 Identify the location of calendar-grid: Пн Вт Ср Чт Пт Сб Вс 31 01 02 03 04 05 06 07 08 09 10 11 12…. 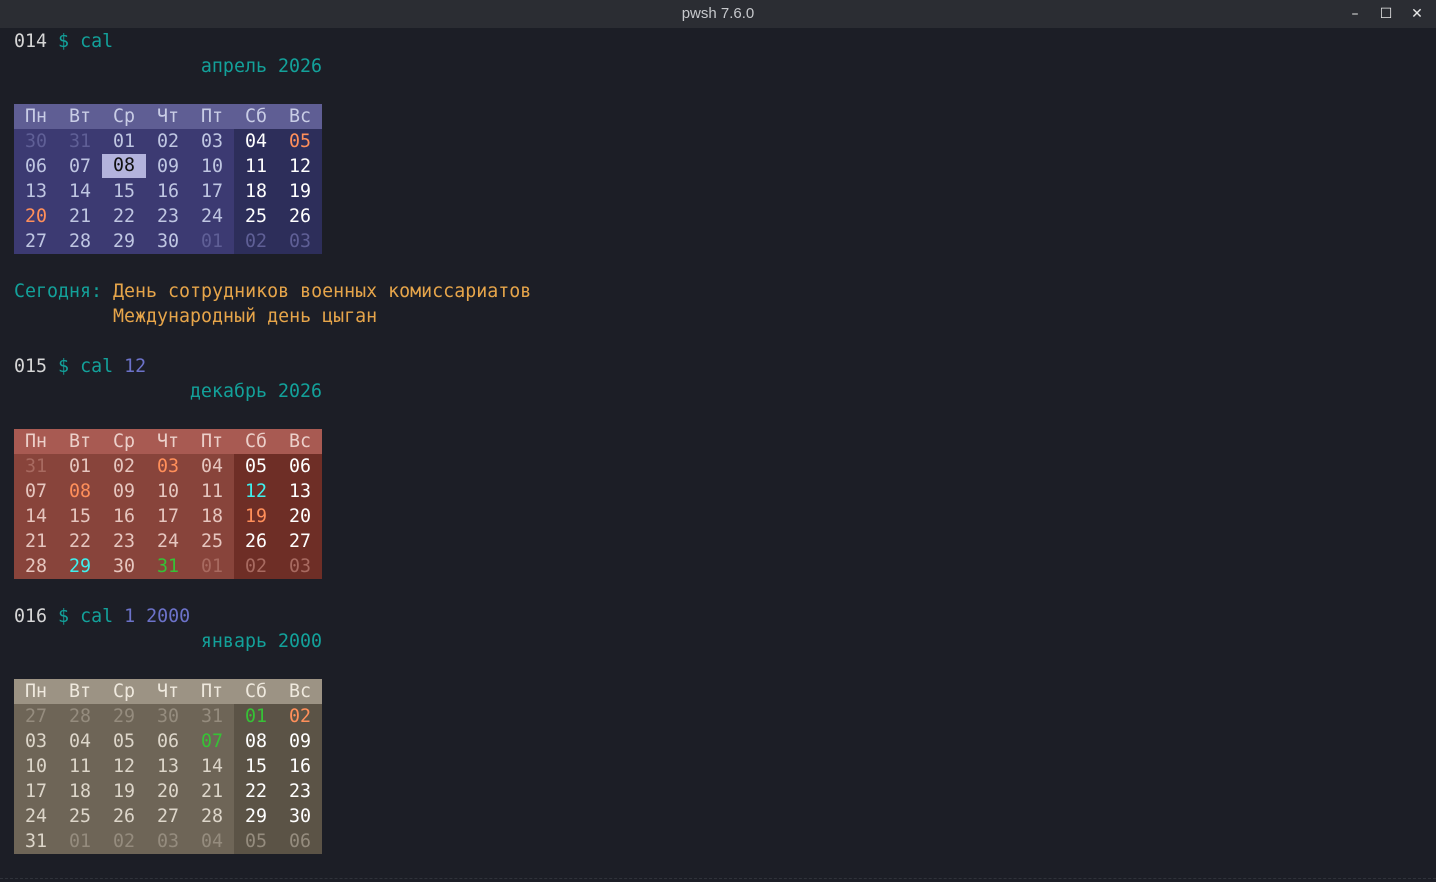
(168, 504).